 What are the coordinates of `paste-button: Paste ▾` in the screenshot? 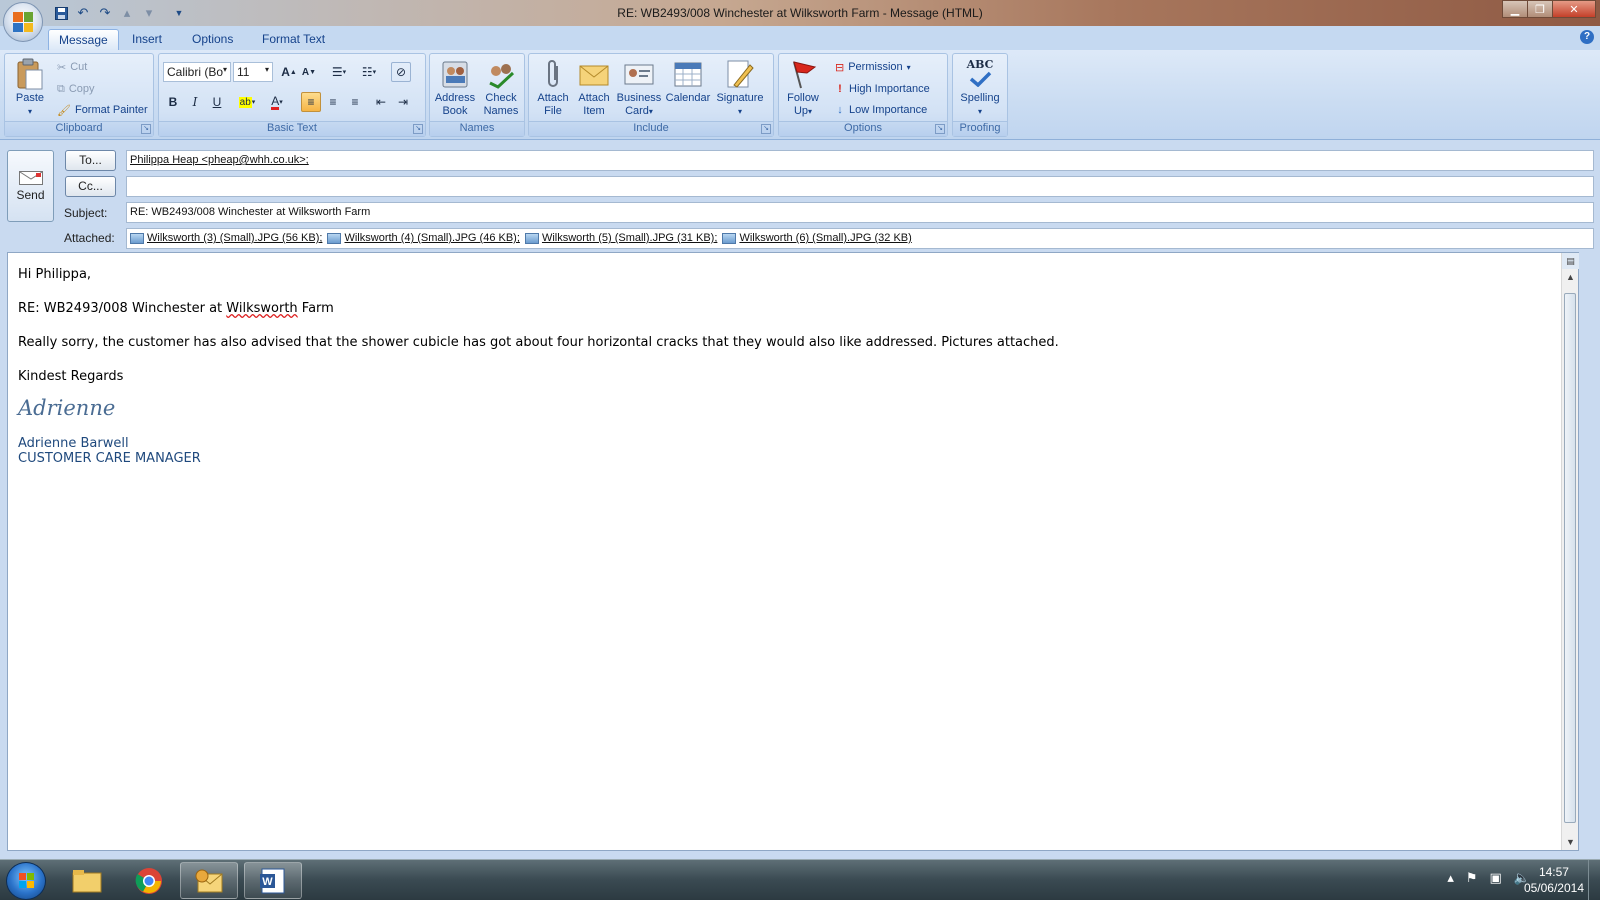 It's located at (30, 89).